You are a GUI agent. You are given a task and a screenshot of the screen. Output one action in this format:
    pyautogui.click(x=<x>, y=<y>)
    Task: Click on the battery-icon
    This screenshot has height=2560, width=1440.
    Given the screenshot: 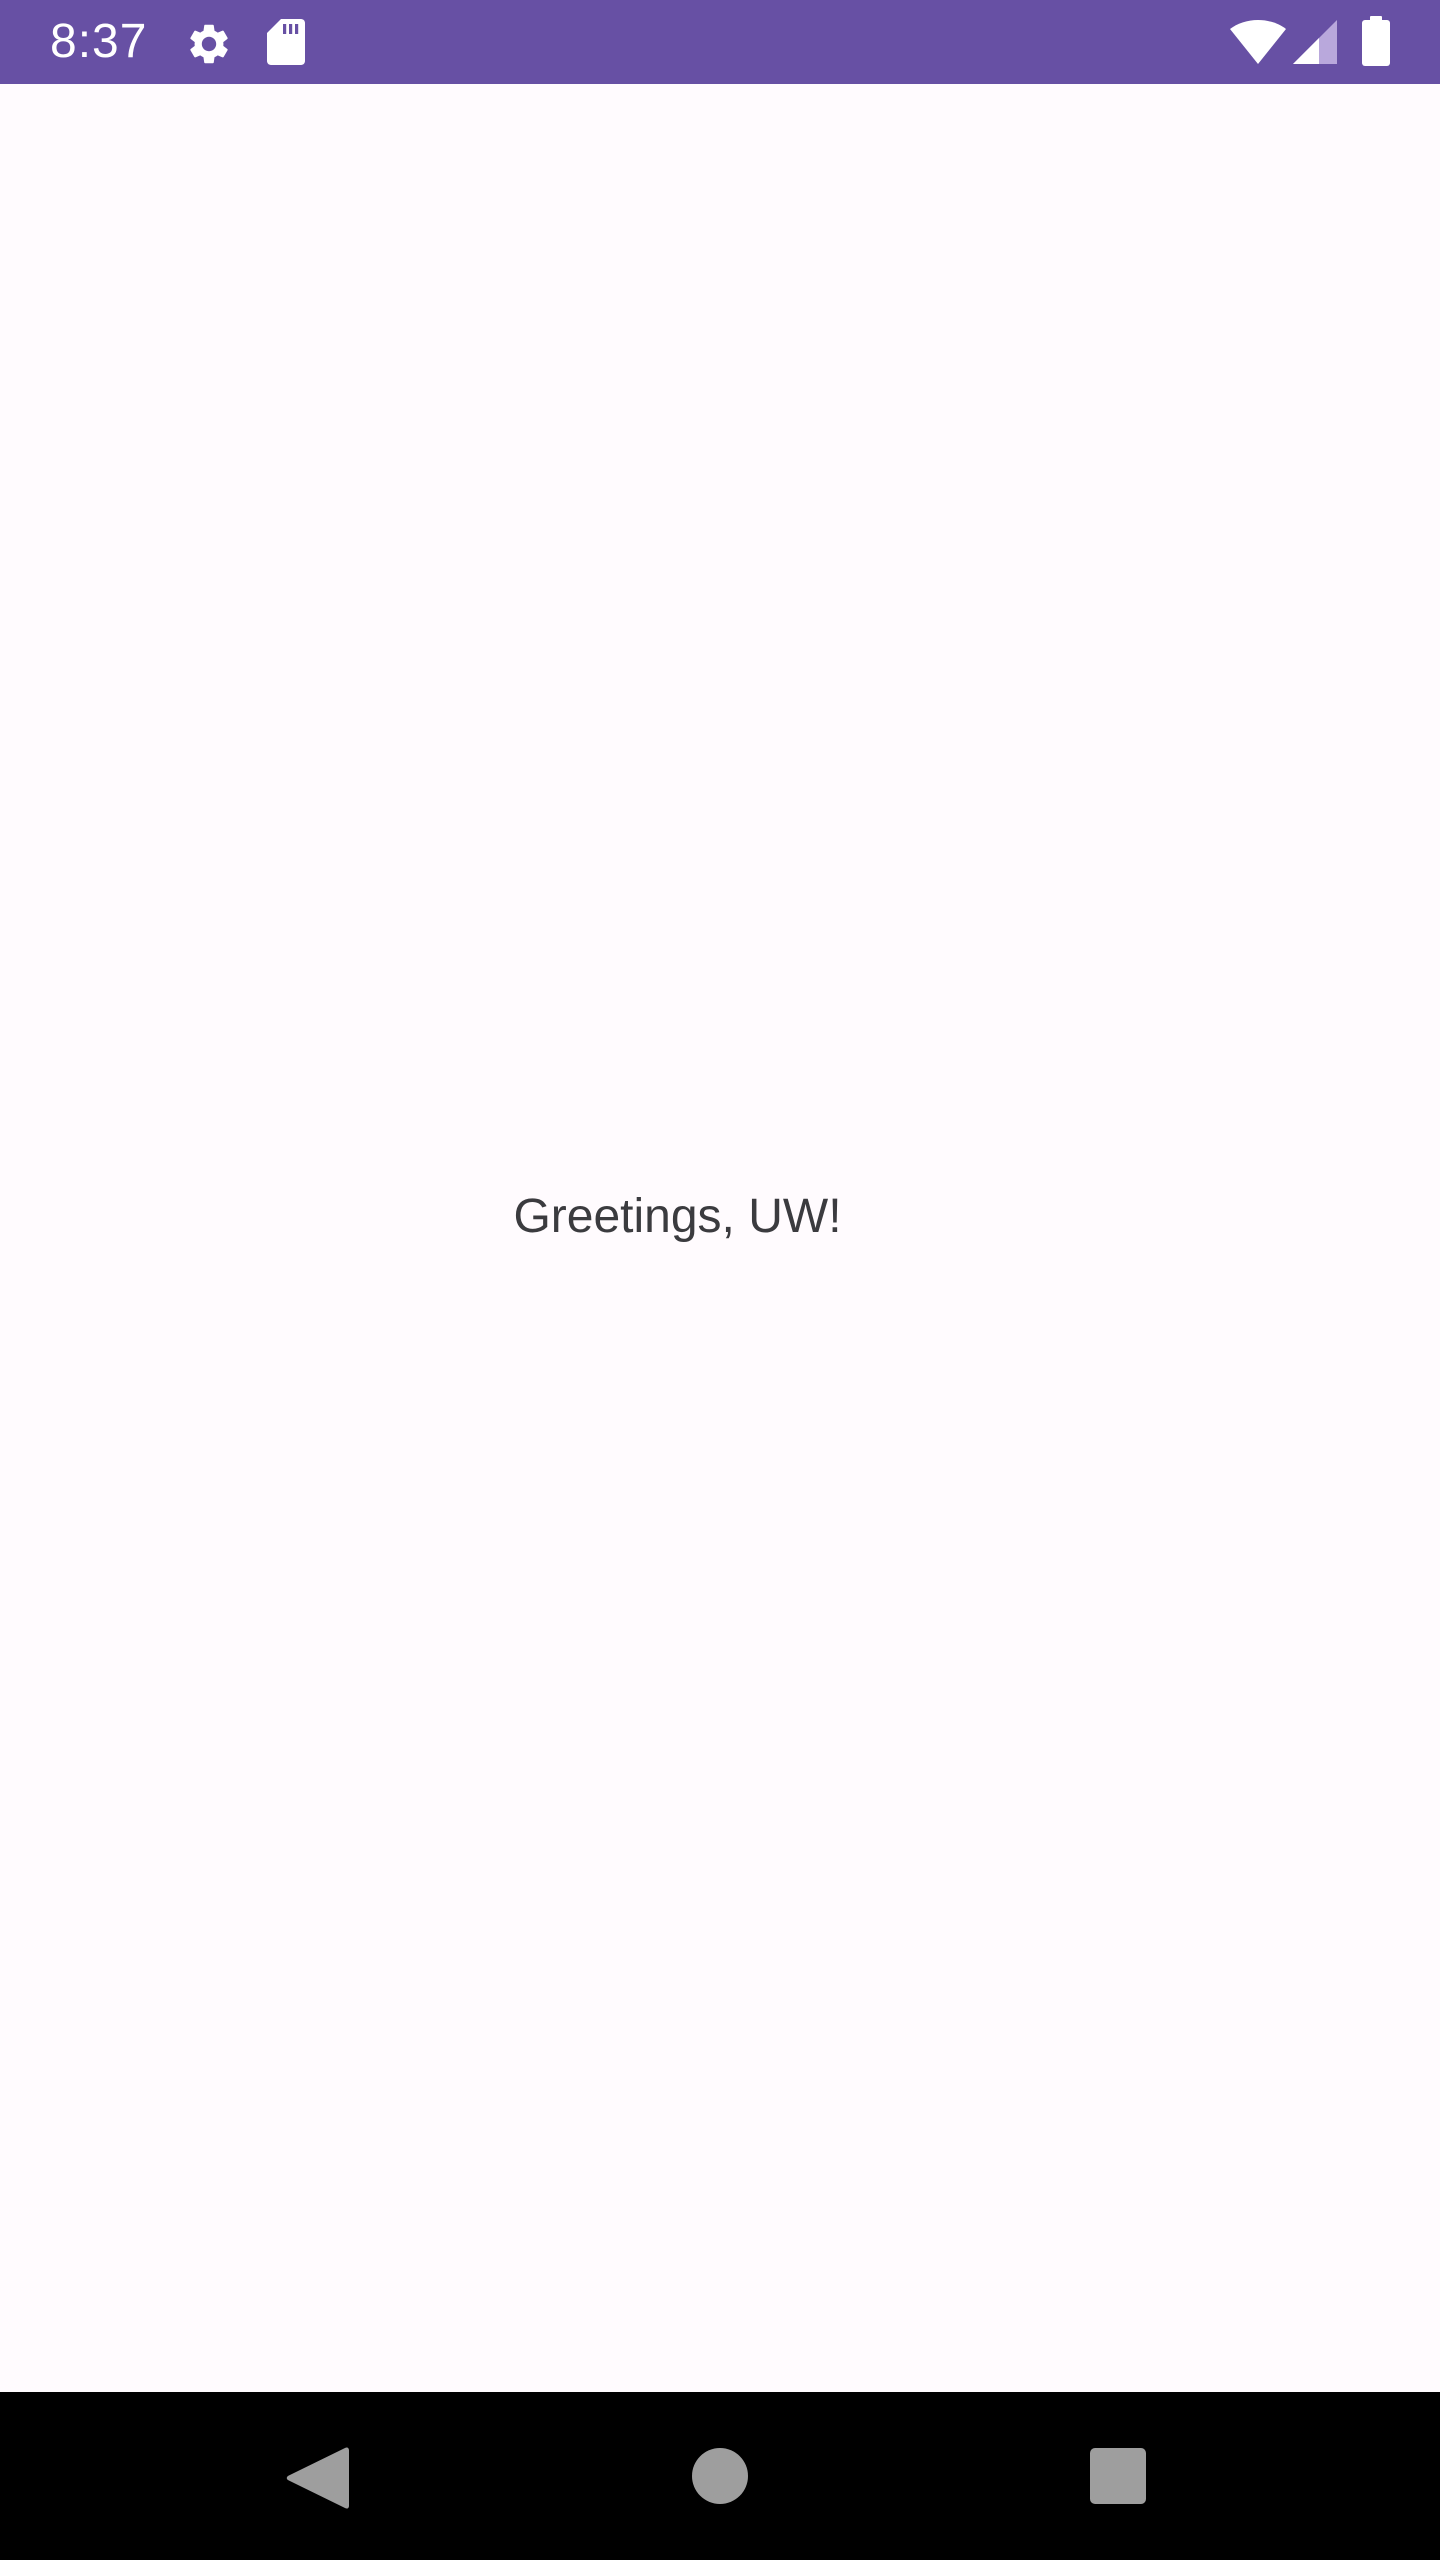 What is the action you would take?
    pyautogui.click(x=1376, y=41)
    